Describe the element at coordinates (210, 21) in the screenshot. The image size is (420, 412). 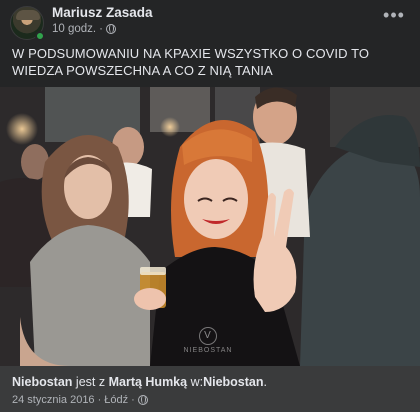
I see `post-header: Mariusz Zasada 10 godz. · •••` at that location.